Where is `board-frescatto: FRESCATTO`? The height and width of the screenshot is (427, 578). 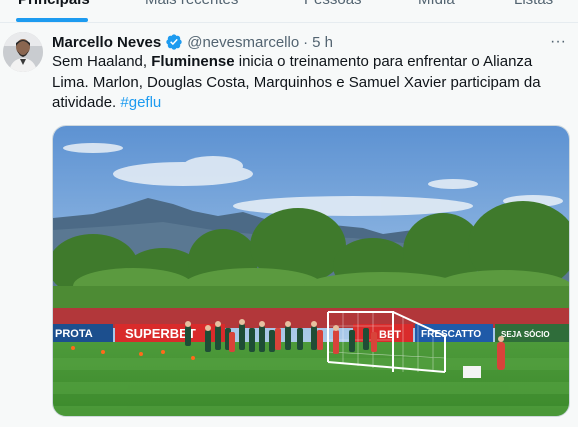
board-frescatto: FRESCATTO is located at coordinates (451, 334).